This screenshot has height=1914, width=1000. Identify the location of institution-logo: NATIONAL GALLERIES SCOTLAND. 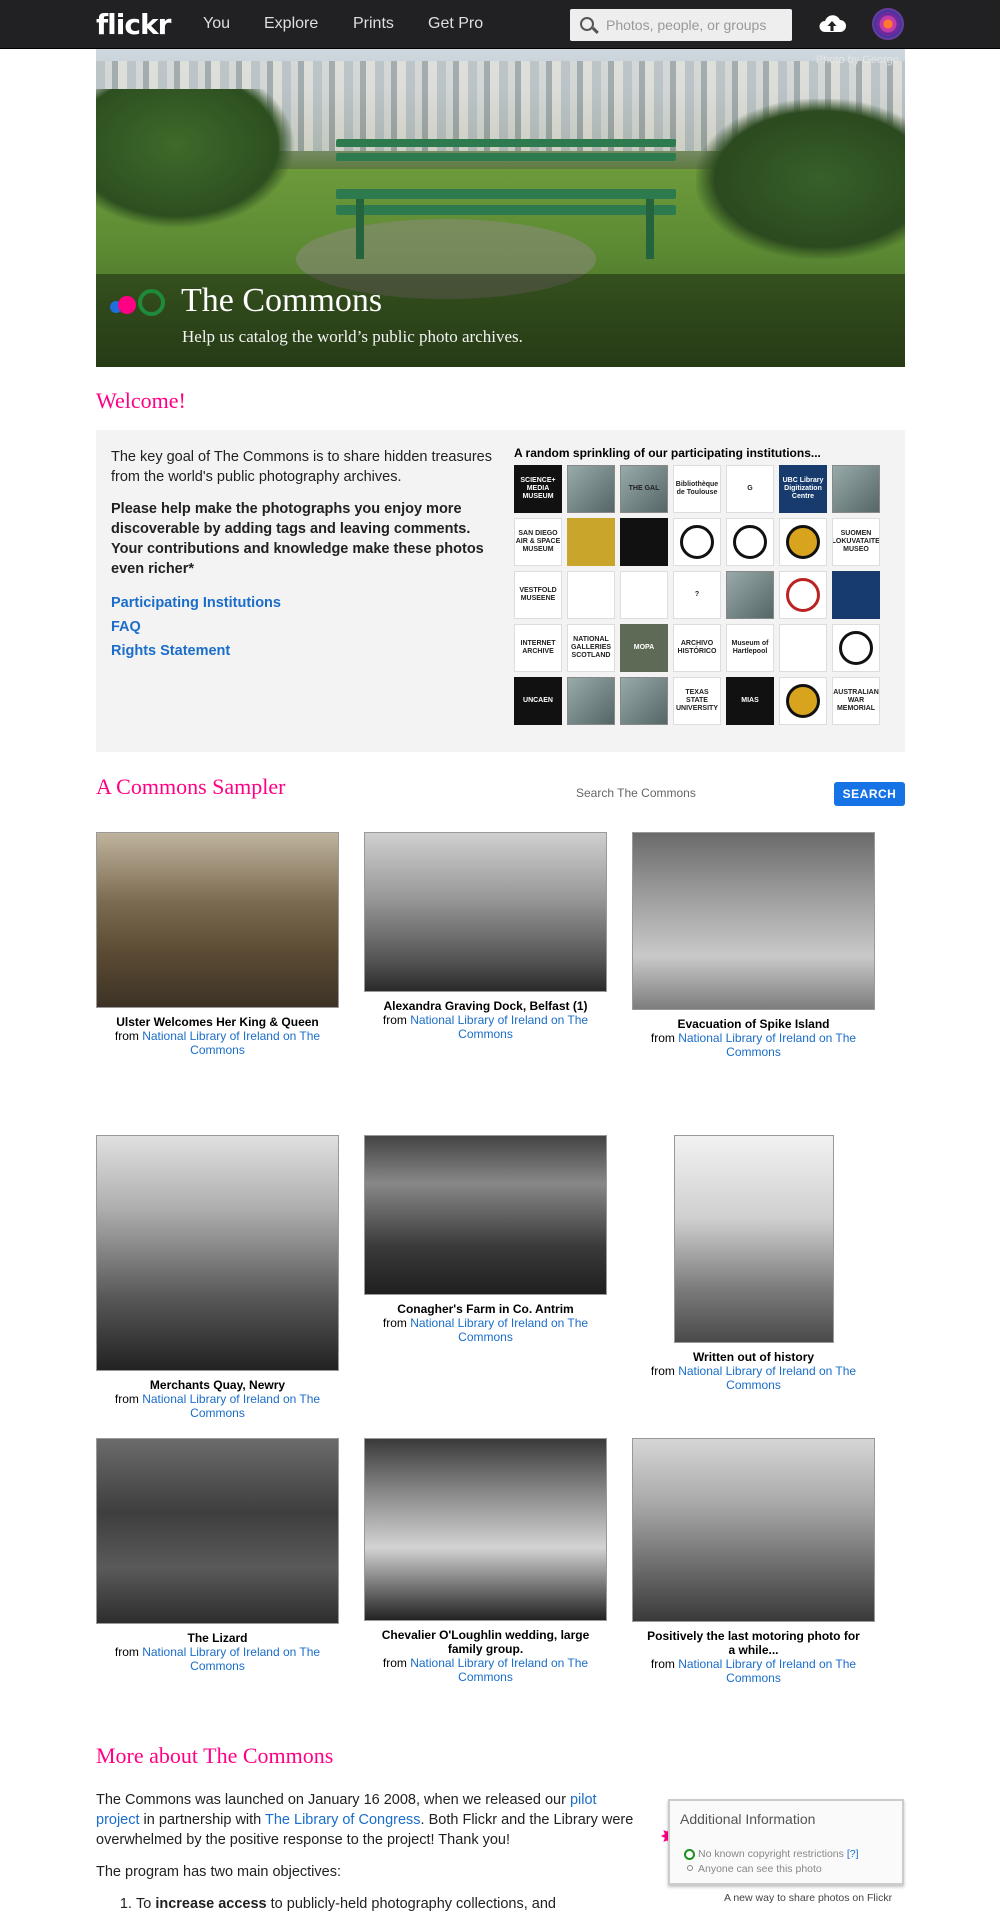
(591, 648).